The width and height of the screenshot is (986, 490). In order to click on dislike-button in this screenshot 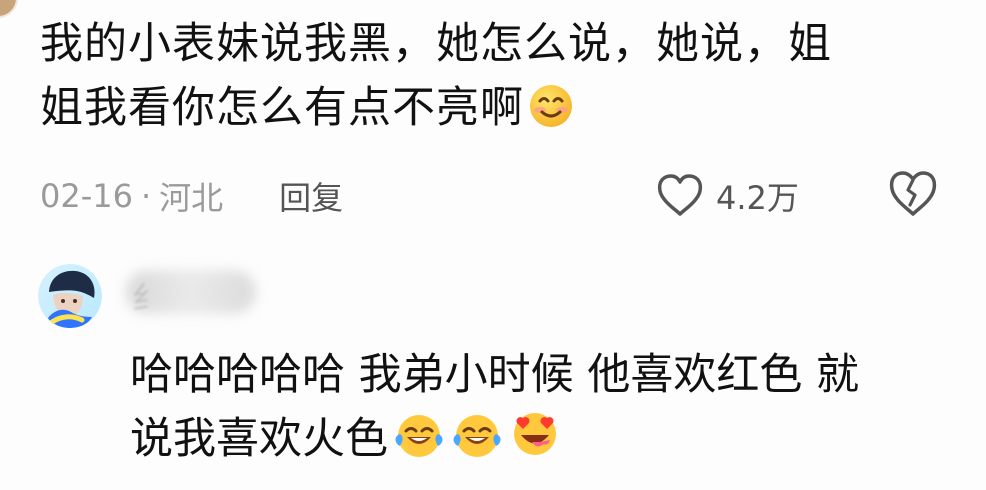, I will do `click(913, 196)`.